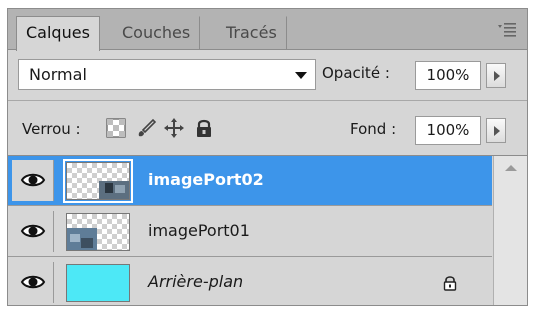 Image resolution: width=535 pixels, height=314 pixels. I want to click on opacity-label: Opacité :, so click(356, 73).